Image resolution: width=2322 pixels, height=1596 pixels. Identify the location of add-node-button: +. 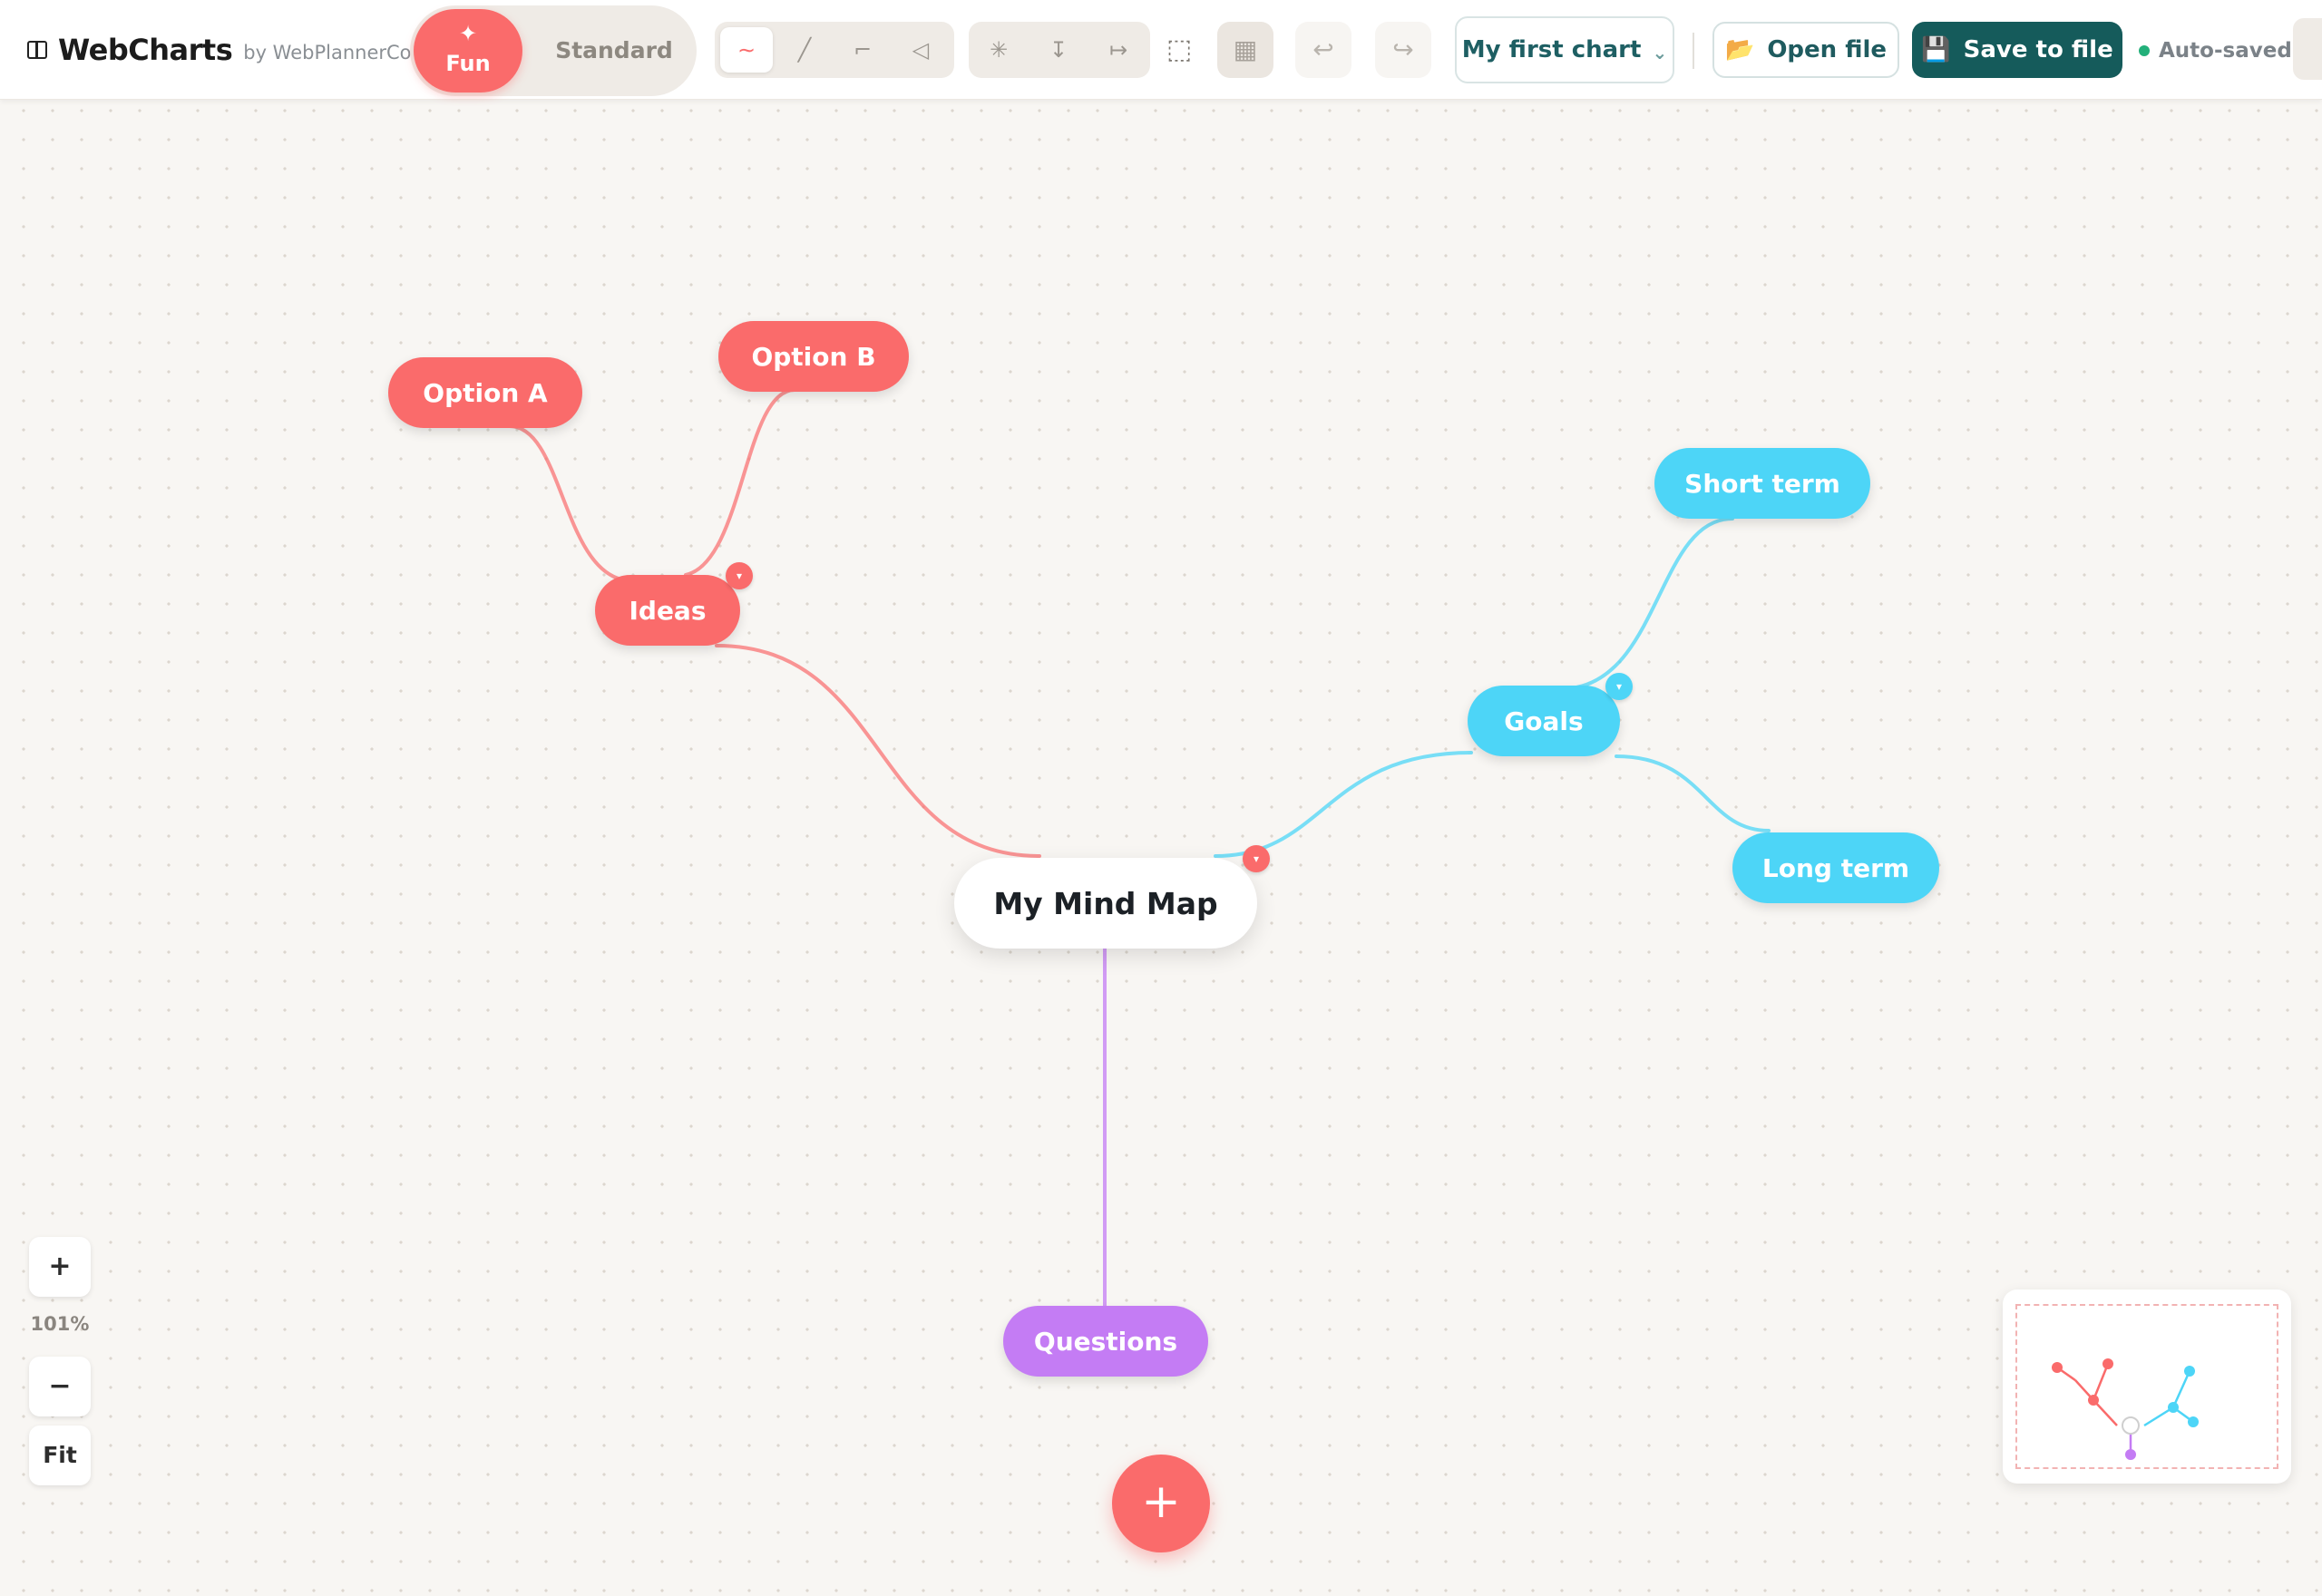
(1161, 1503).